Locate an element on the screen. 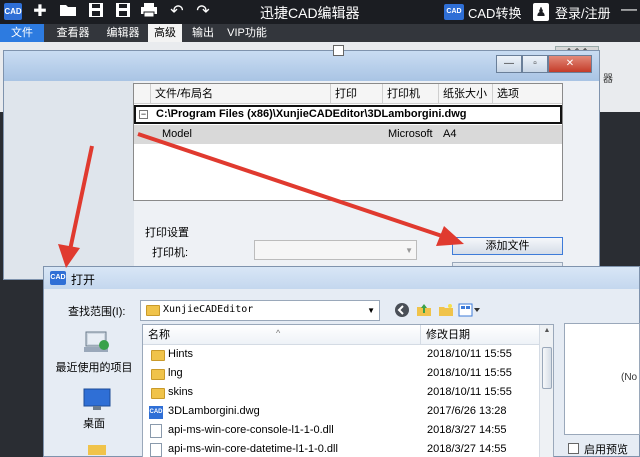 The height and width of the screenshot is (457, 640). file-list-header: 名称 ^ 修改日期 is located at coordinates (341, 335).